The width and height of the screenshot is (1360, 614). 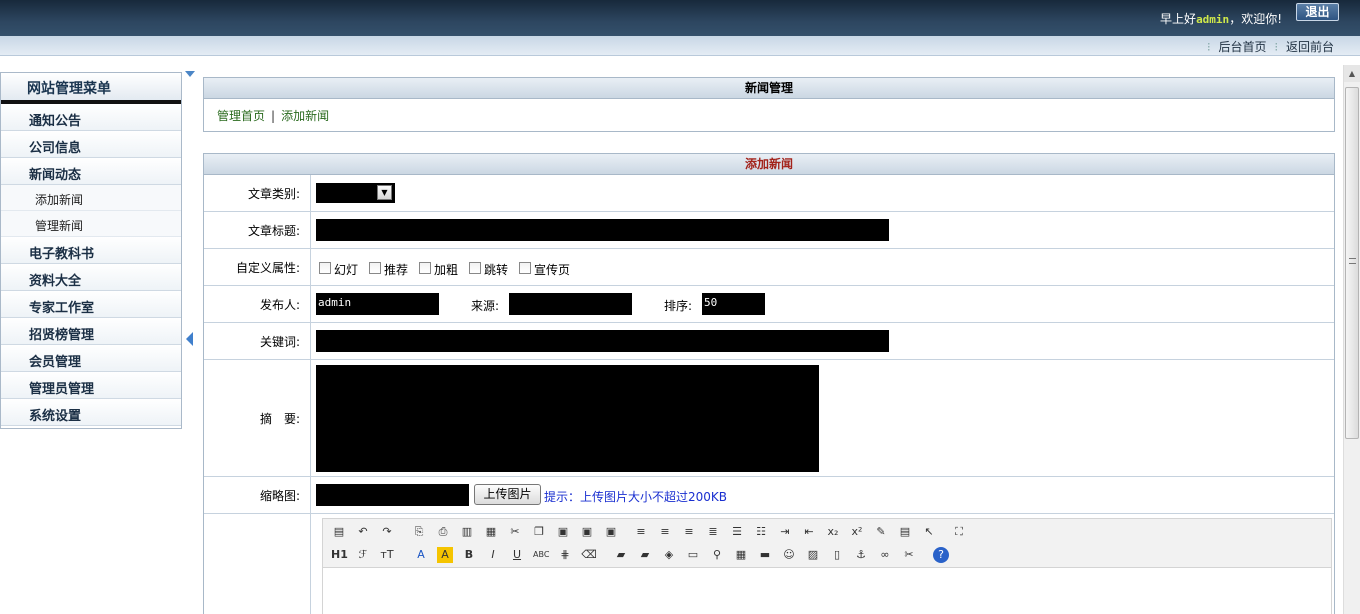 I want to click on indent-icon: ⇥, so click(x=785, y=532).